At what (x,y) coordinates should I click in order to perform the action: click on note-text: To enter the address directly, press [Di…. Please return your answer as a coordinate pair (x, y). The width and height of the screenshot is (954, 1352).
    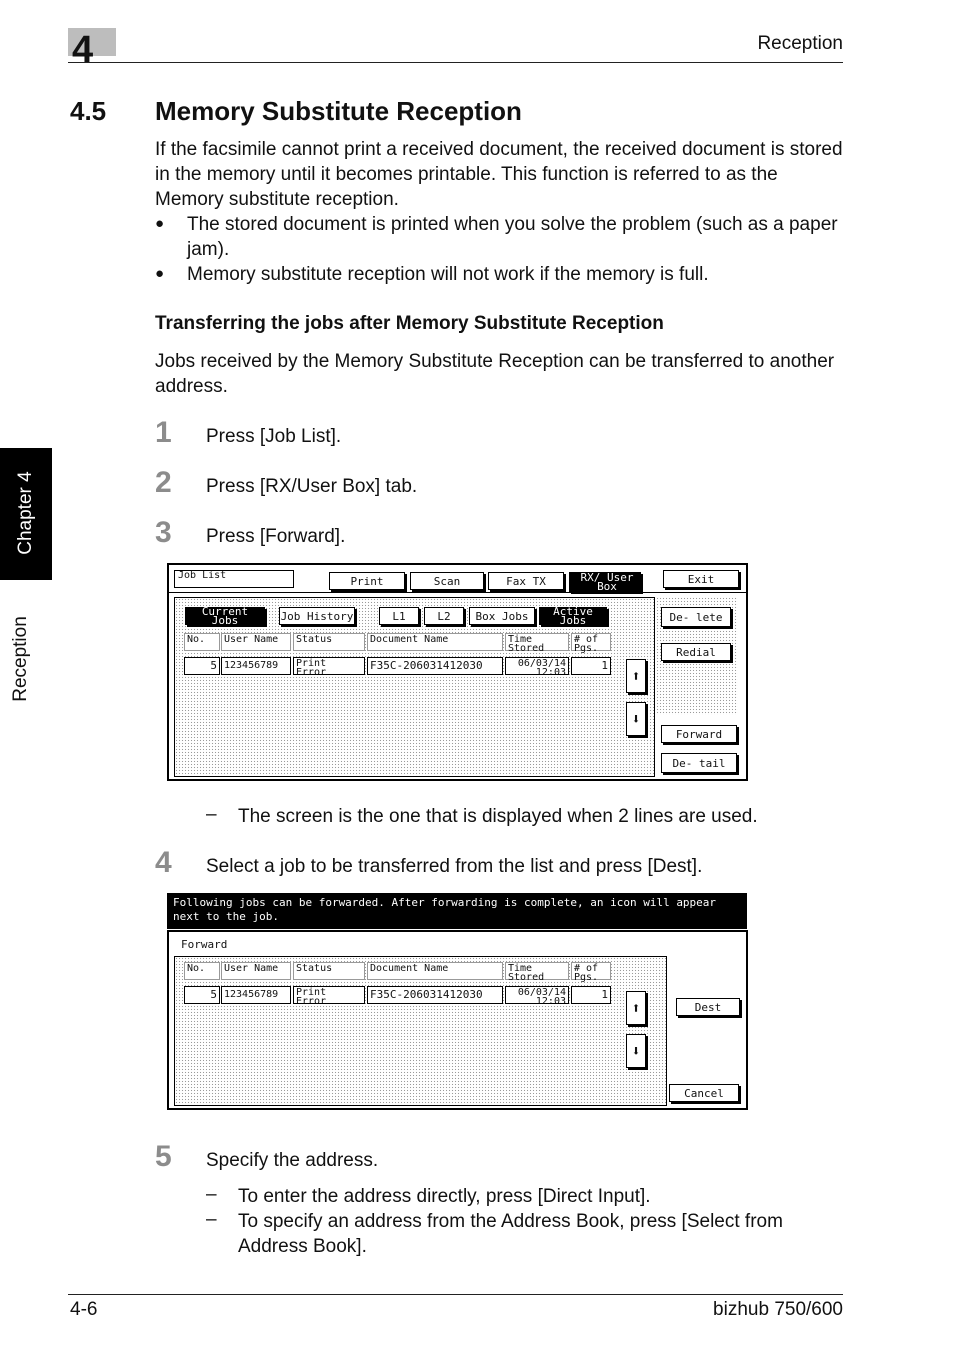
    Looking at the image, I should click on (444, 1196).